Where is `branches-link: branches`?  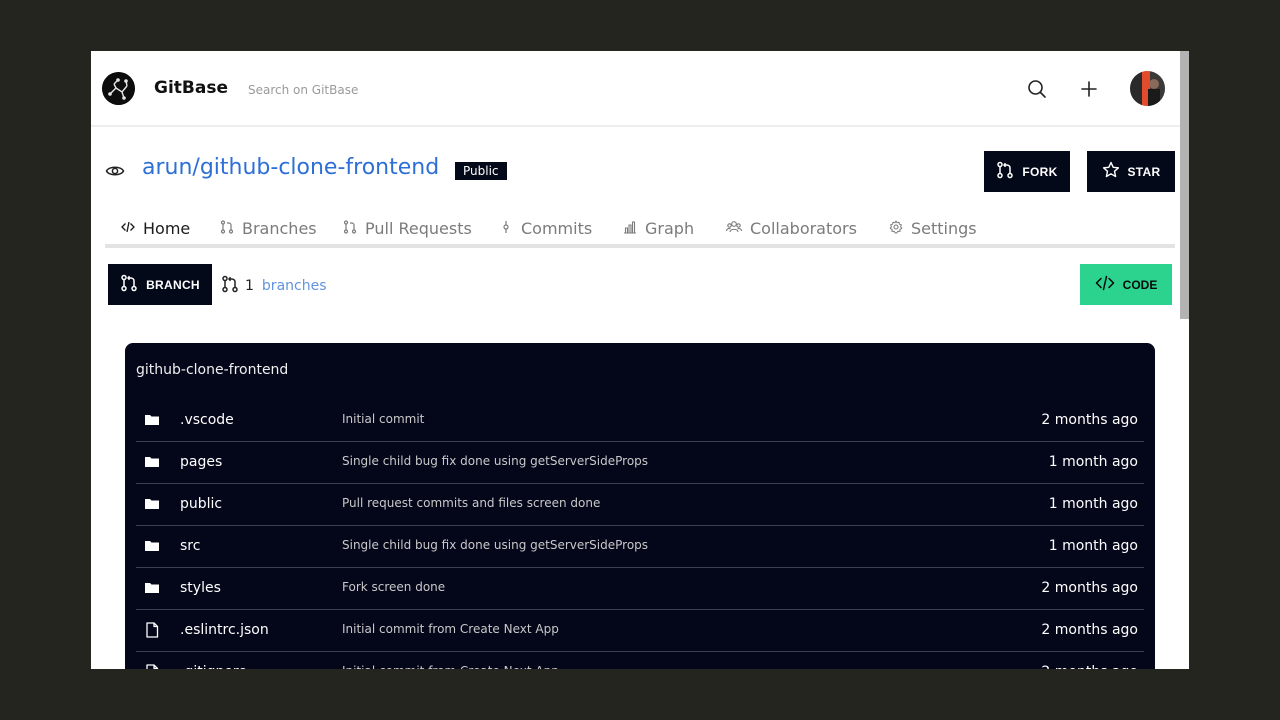 branches-link: branches is located at coordinates (294, 286).